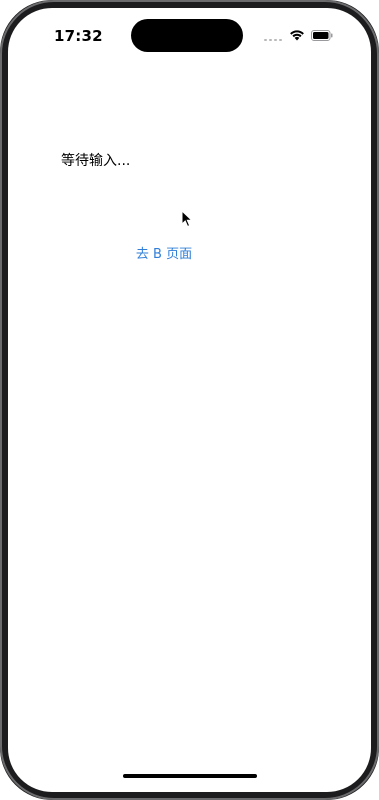  I want to click on status-bar: 17:32, so click(189, 36).